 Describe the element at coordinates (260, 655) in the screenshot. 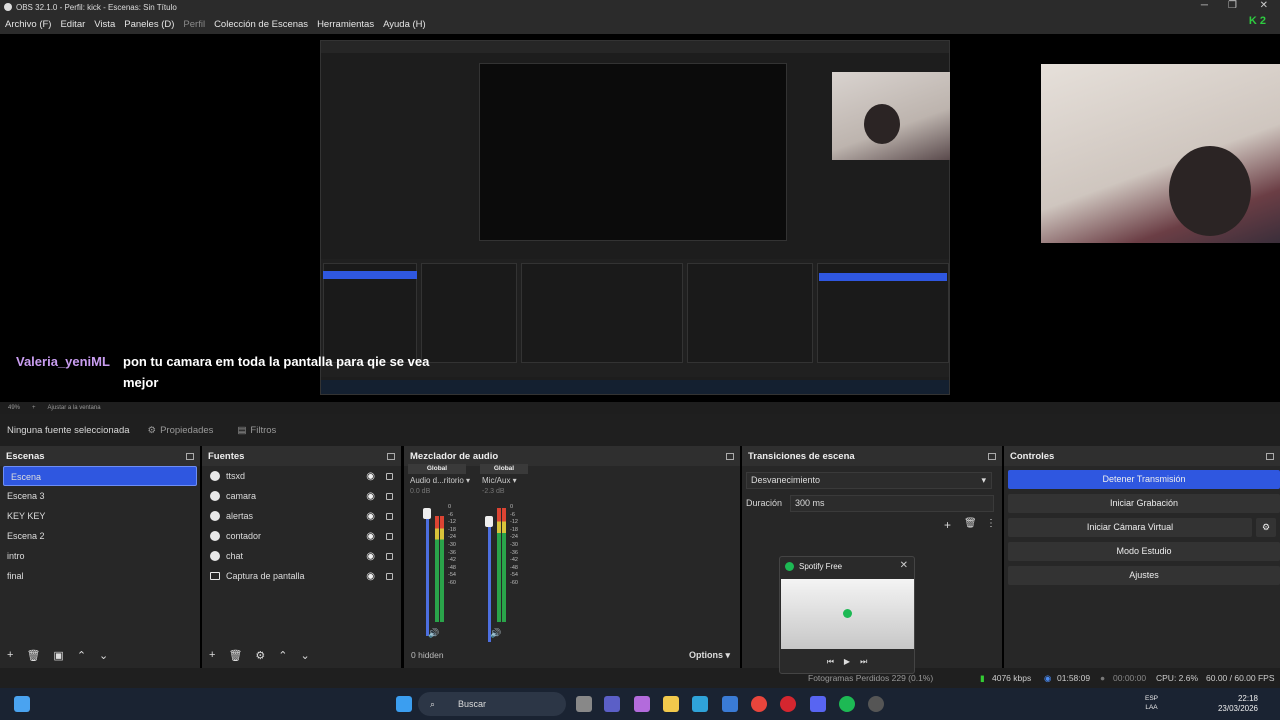

I see `gear-icon: ⚙` at that location.